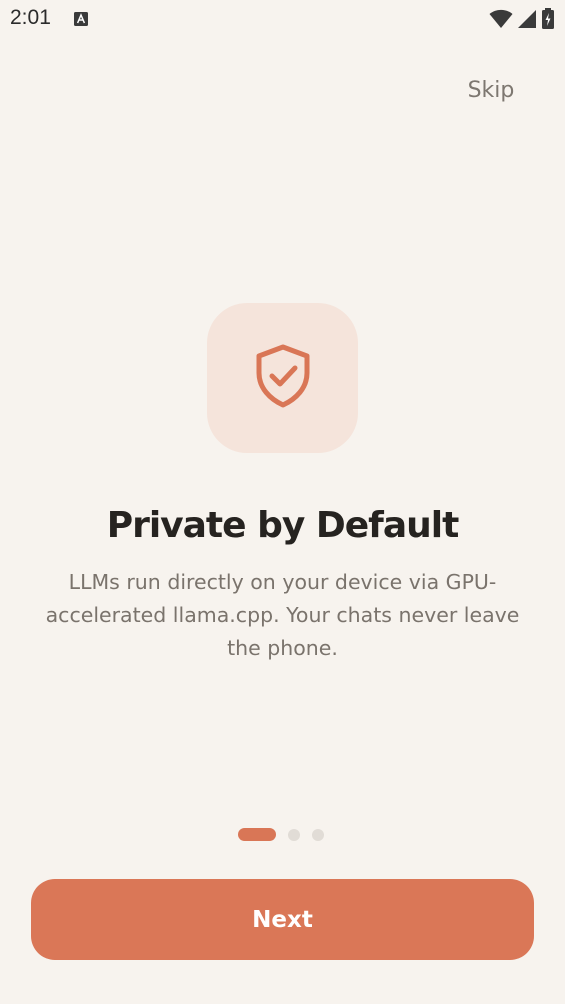  I want to click on signal-icon, so click(527, 19).